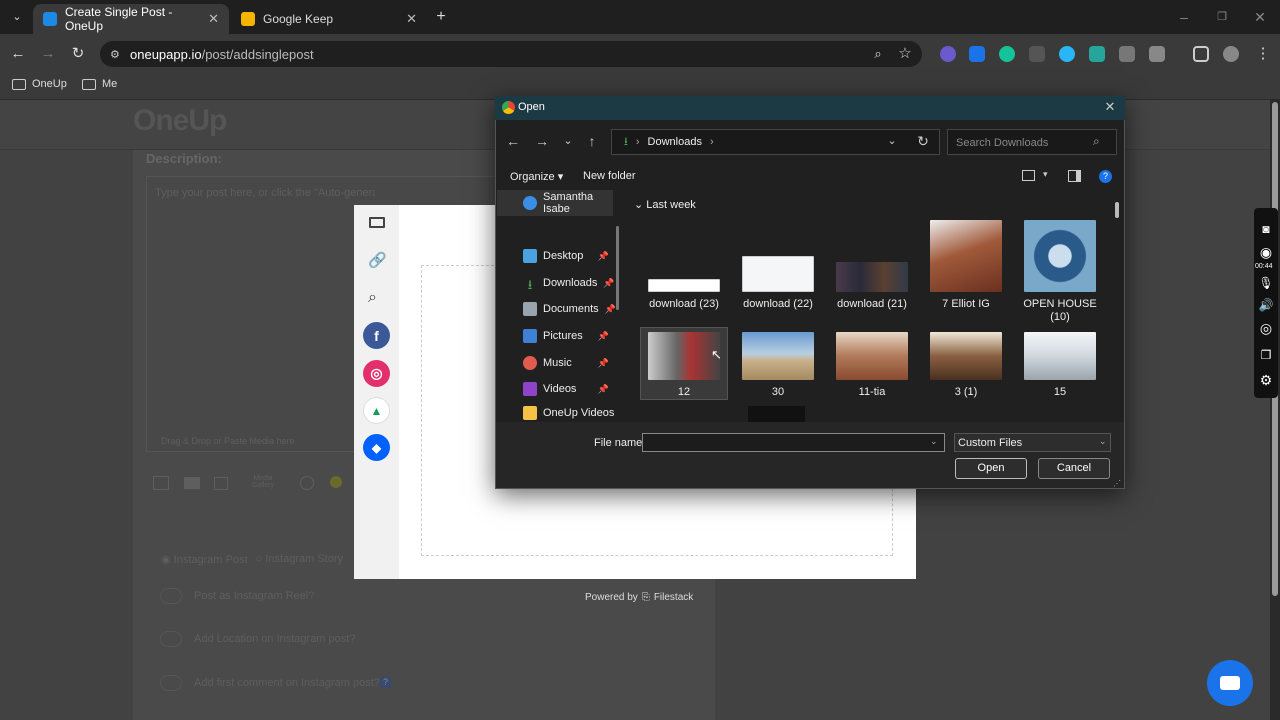 This screenshot has height=720, width=1280. What do you see at coordinates (592, 141) in the screenshot?
I see `up-folder-icon: ↑` at bounding box center [592, 141].